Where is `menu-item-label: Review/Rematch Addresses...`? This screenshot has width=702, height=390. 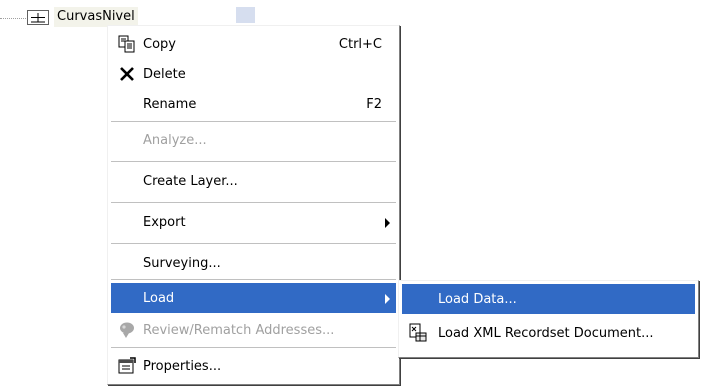
menu-item-label: Review/Rematch Addresses... is located at coordinates (239, 330).